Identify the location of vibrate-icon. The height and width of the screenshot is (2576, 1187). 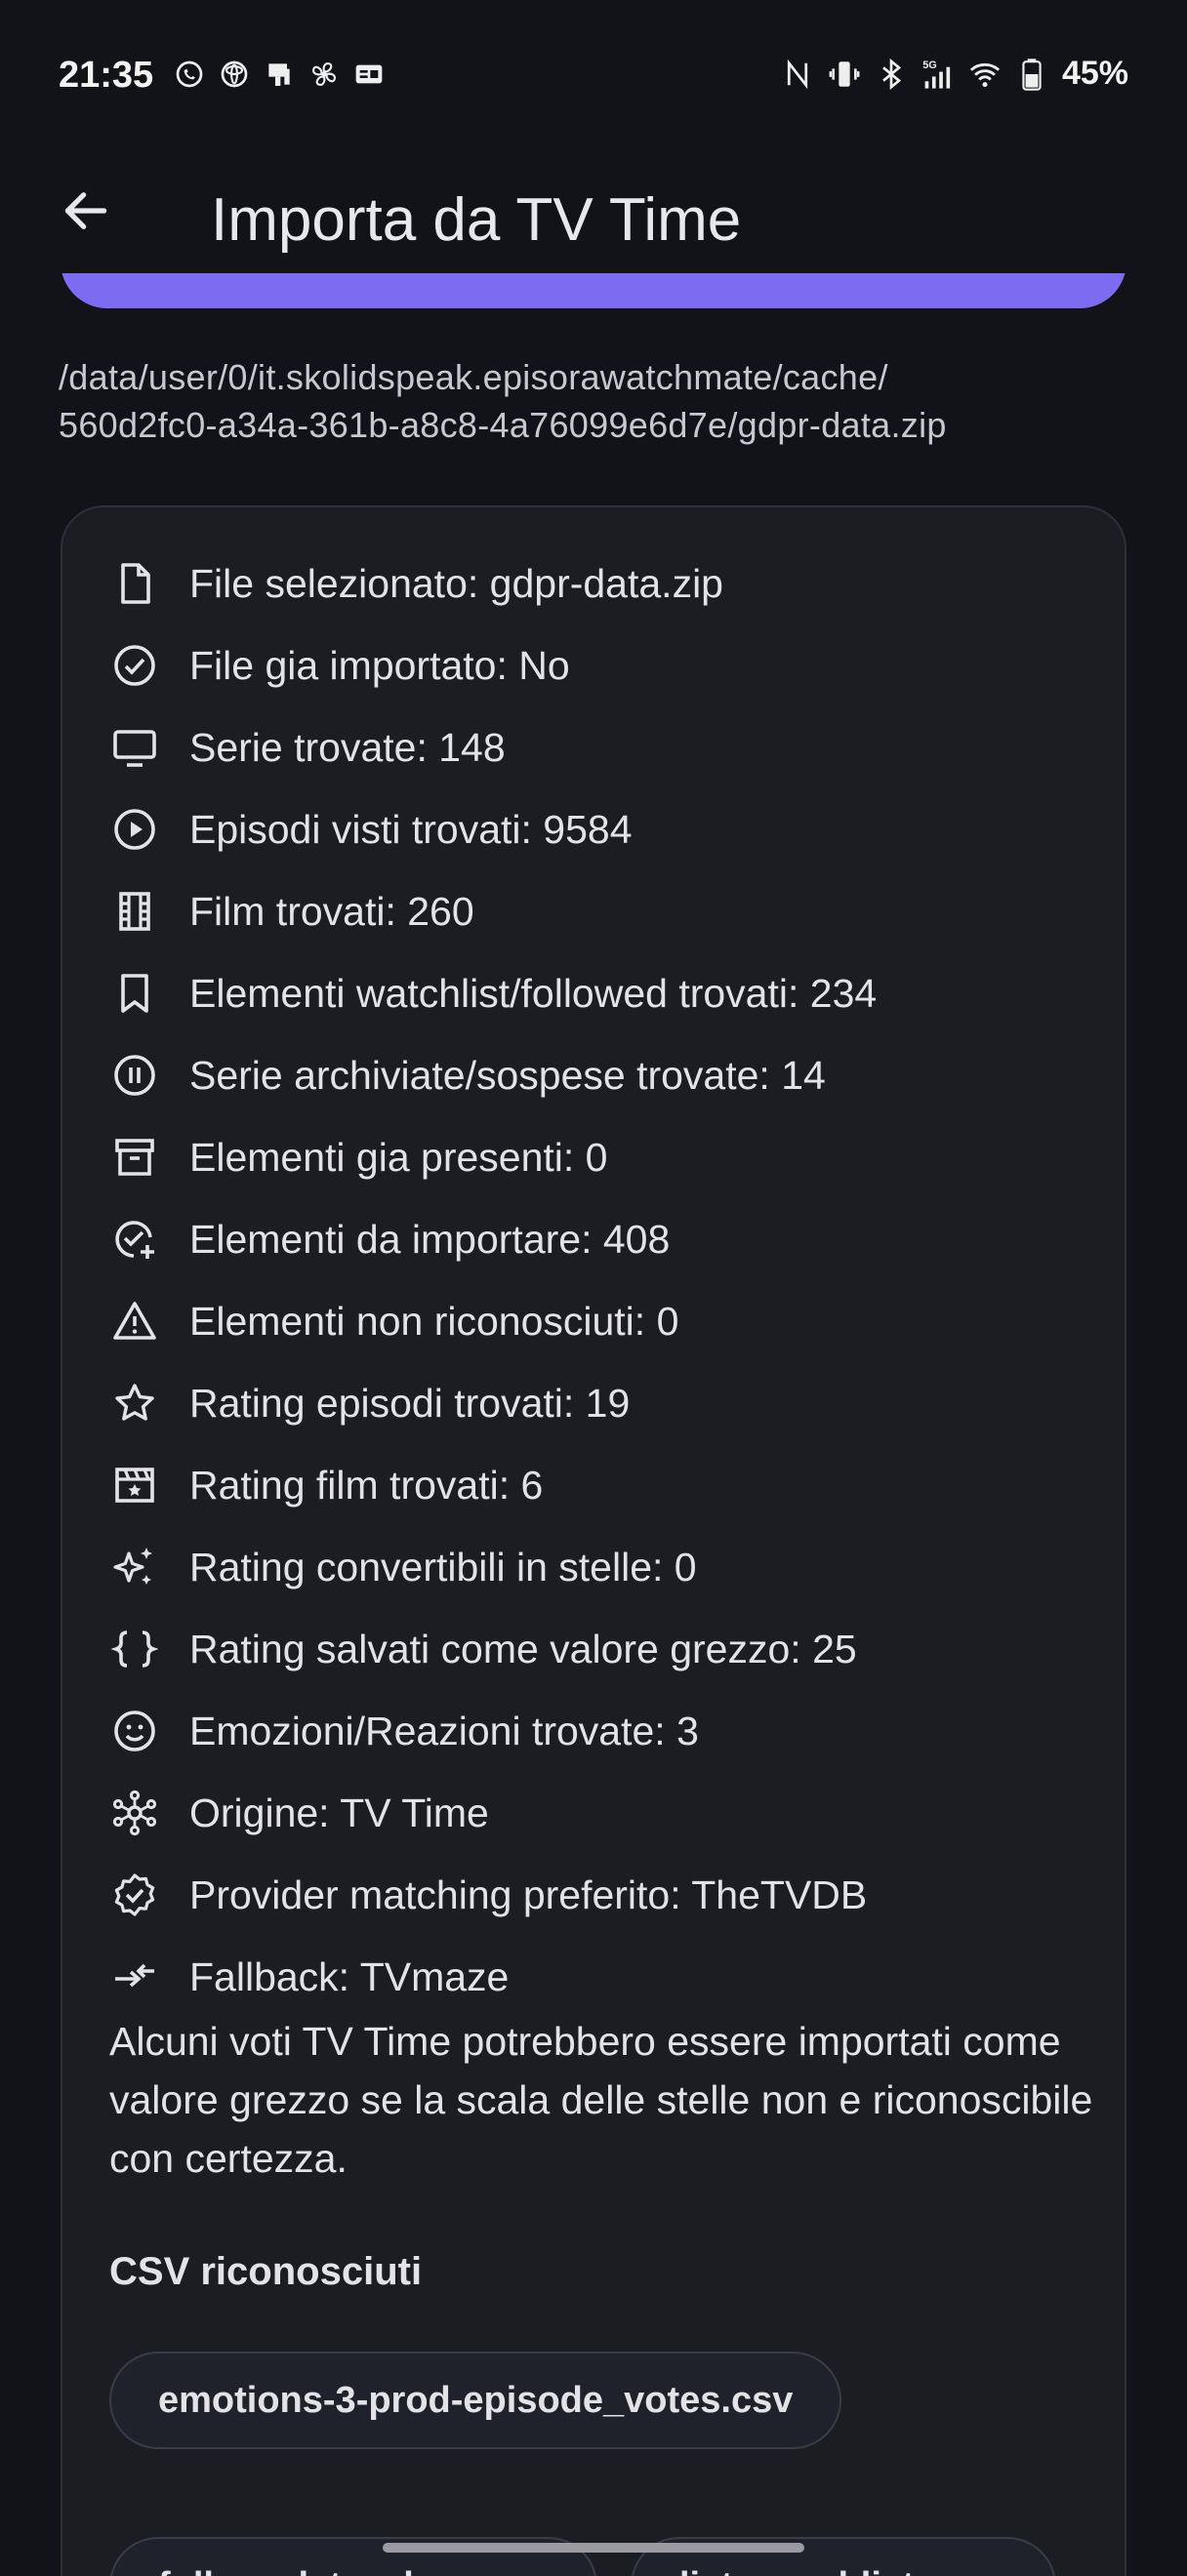
(844, 74).